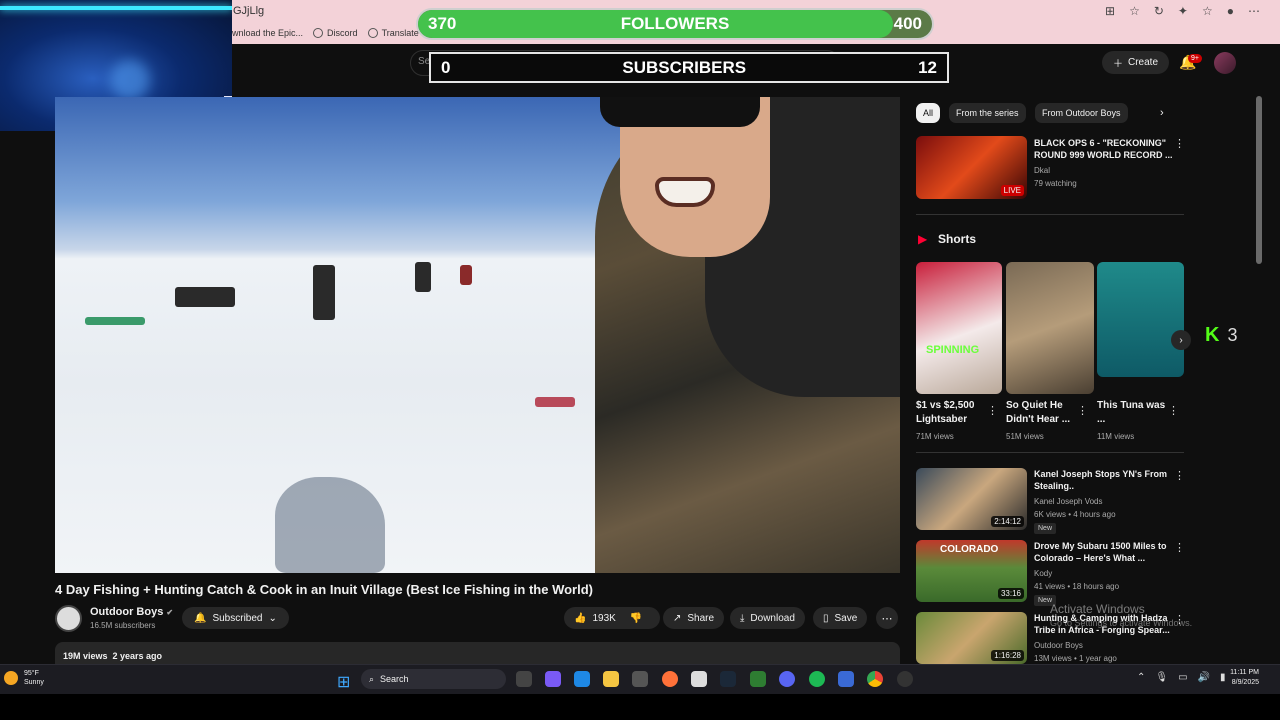 The width and height of the screenshot is (1280, 720). I want to click on avatar, so click(1225, 63).